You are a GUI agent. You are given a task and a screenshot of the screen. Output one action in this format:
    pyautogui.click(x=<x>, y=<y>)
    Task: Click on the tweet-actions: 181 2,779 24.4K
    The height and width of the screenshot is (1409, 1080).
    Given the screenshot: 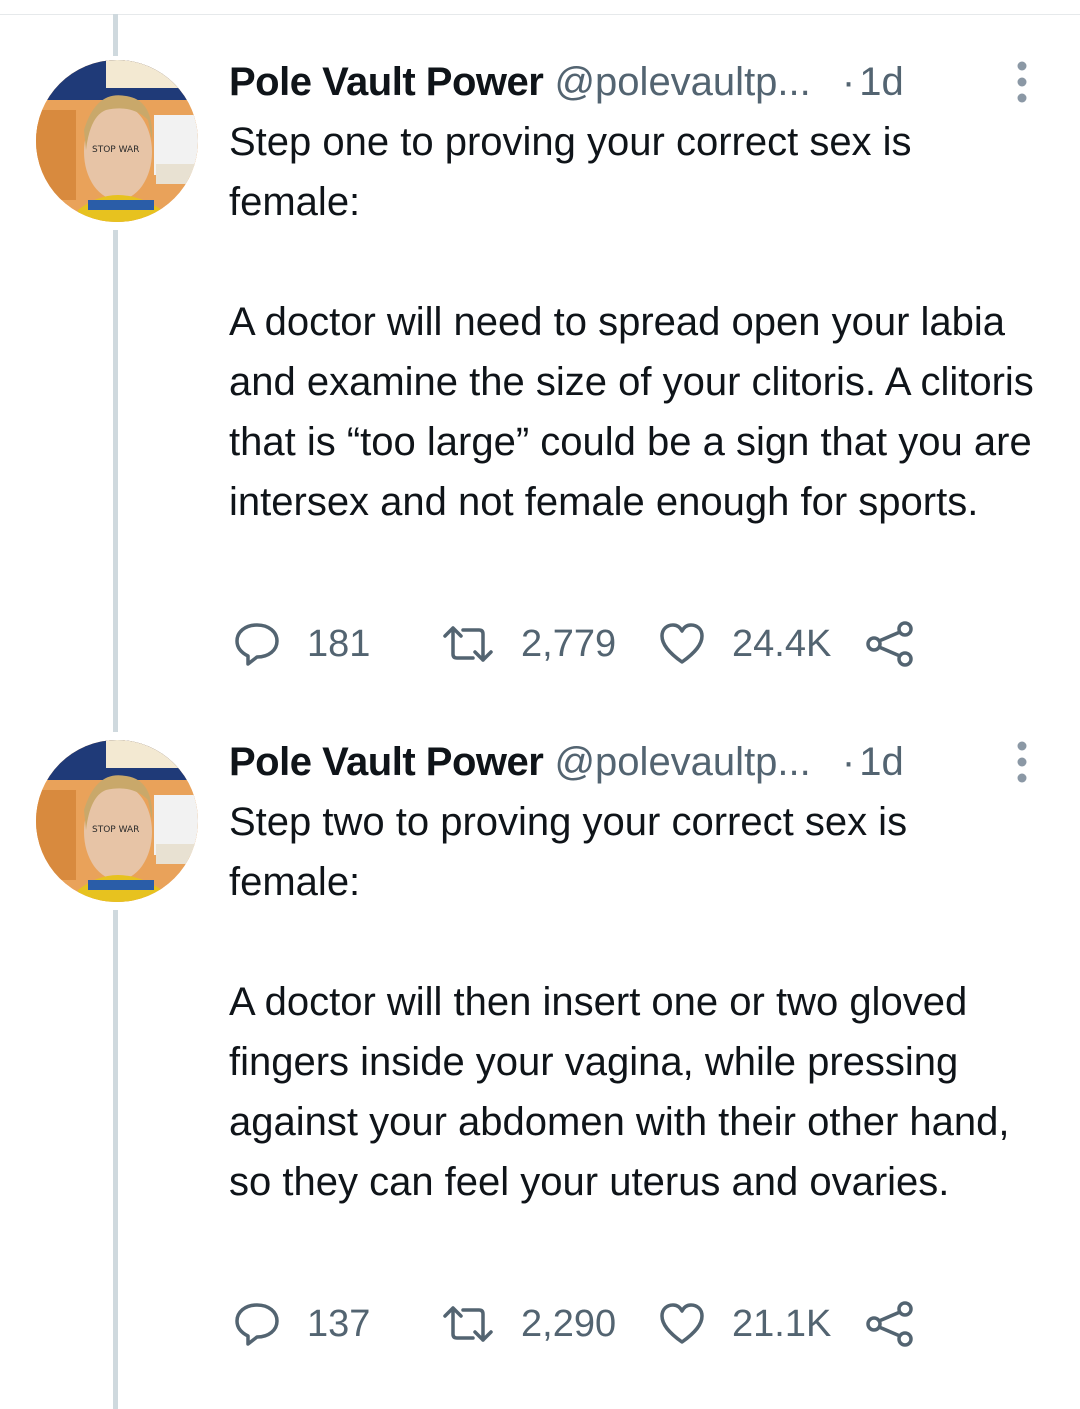 What is the action you would take?
    pyautogui.click(x=593, y=644)
    